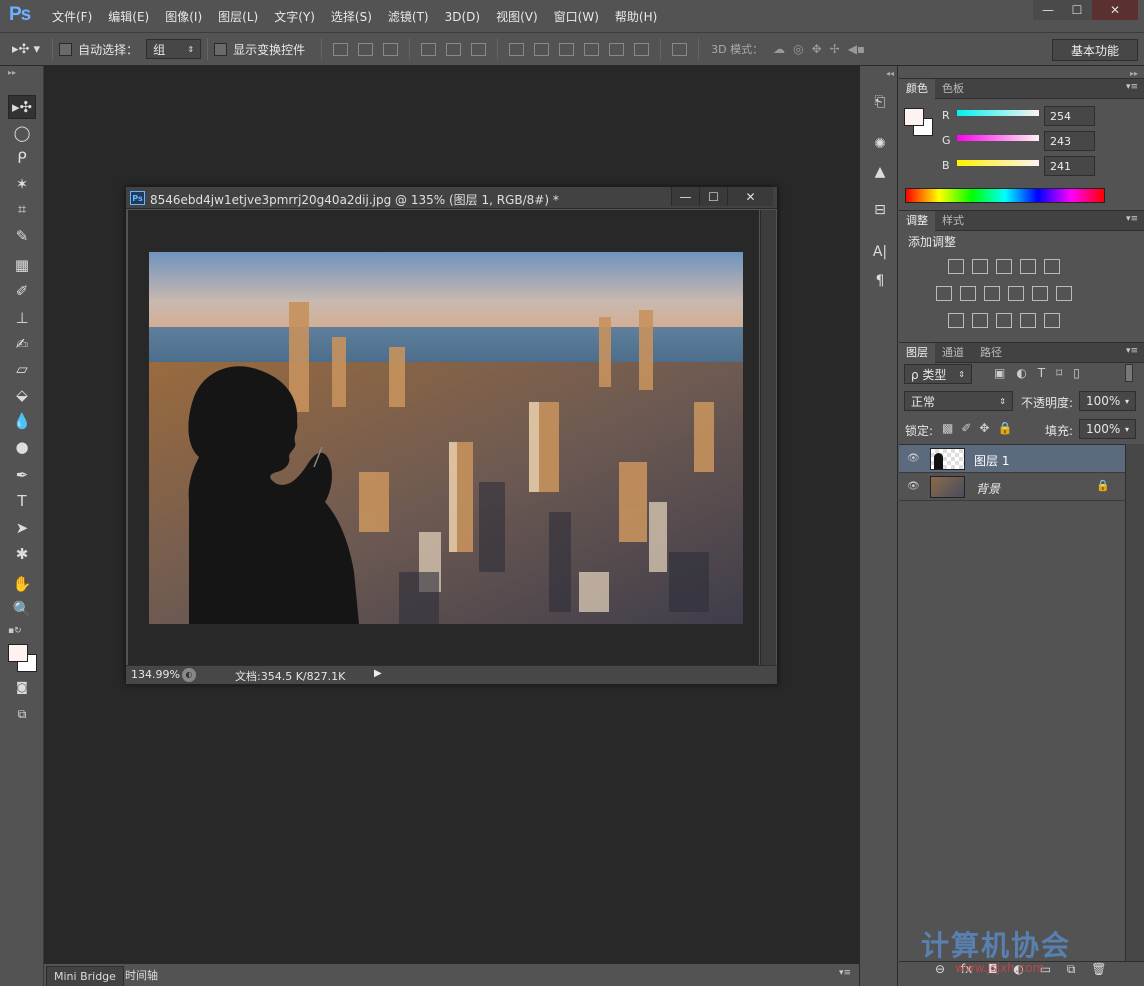 This screenshot has height=986, width=1144. I want to click on 3d-orbit-icon: ☁, so click(779, 49).